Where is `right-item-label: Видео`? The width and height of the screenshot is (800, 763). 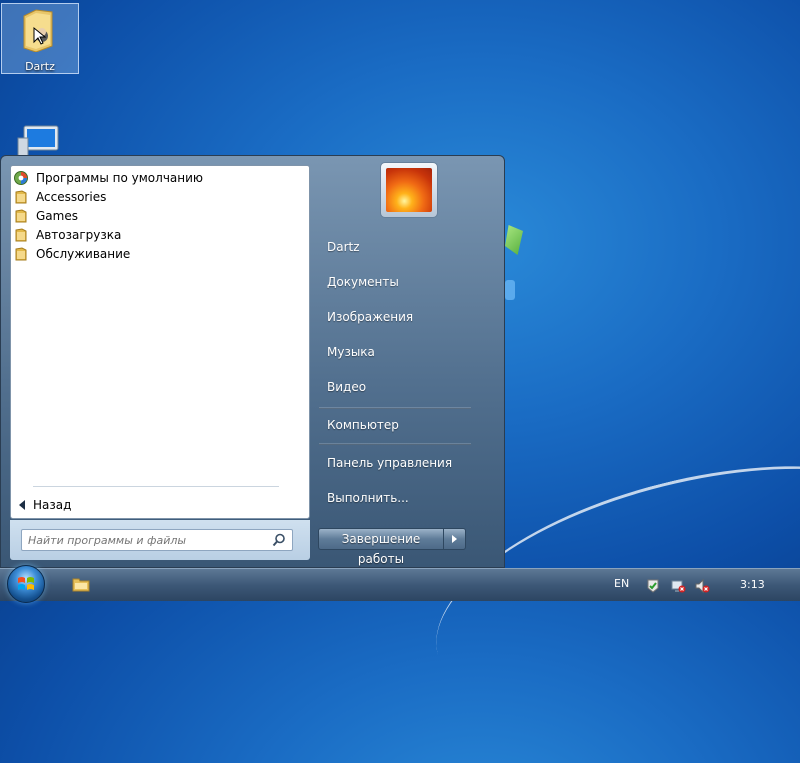 right-item-label: Видео is located at coordinates (347, 387).